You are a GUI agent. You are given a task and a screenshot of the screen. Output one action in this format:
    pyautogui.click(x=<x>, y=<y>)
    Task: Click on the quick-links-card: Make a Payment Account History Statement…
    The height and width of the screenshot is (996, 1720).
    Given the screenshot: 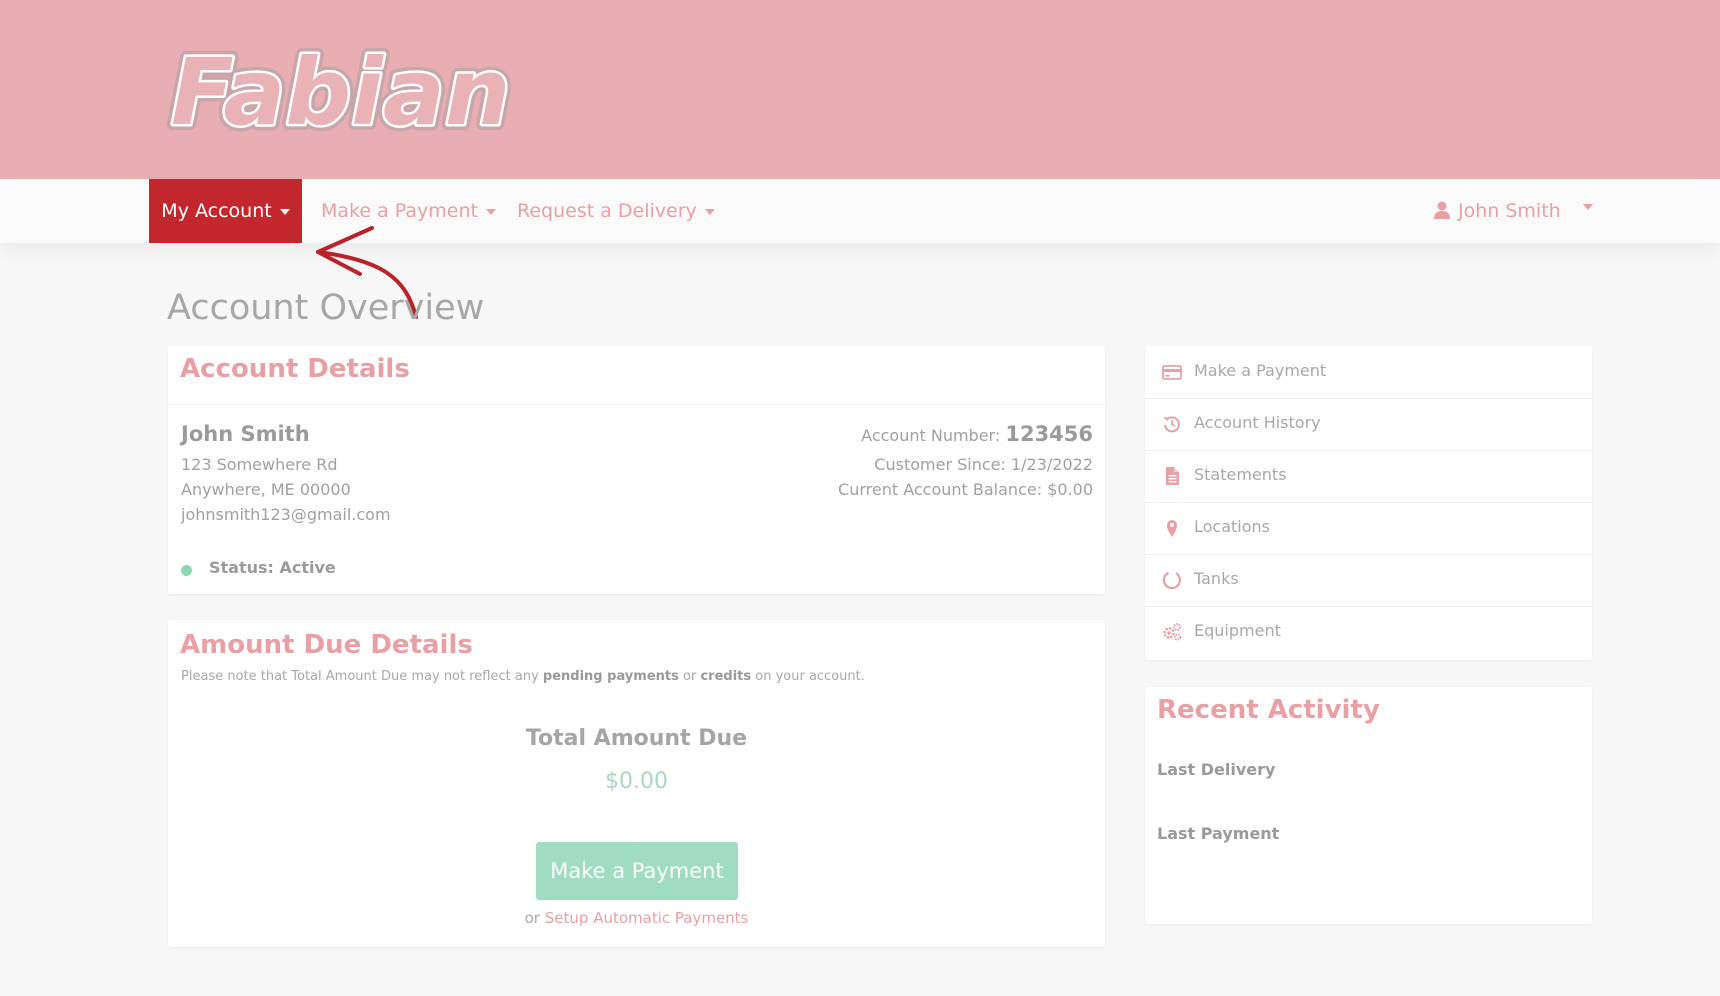 What is the action you would take?
    pyautogui.click(x=1368, y=503)
    